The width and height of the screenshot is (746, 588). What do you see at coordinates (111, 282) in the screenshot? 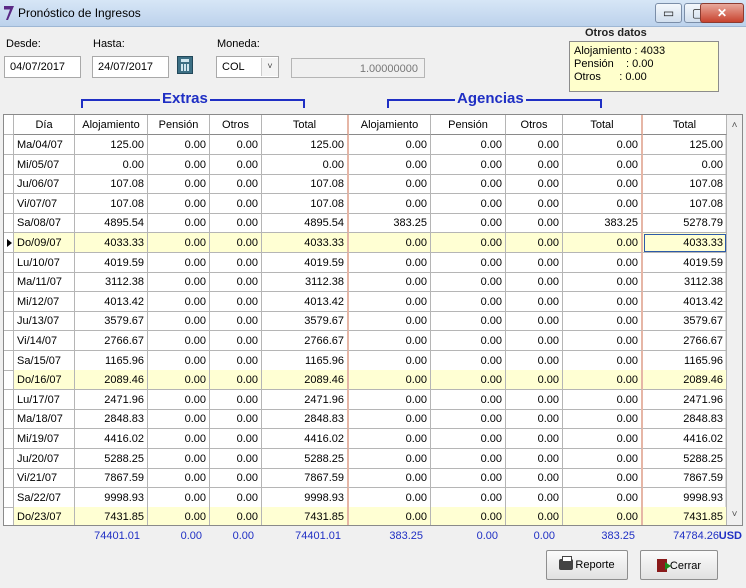
I see `value-cell: 3112.38` at bounding box center [111, 282].